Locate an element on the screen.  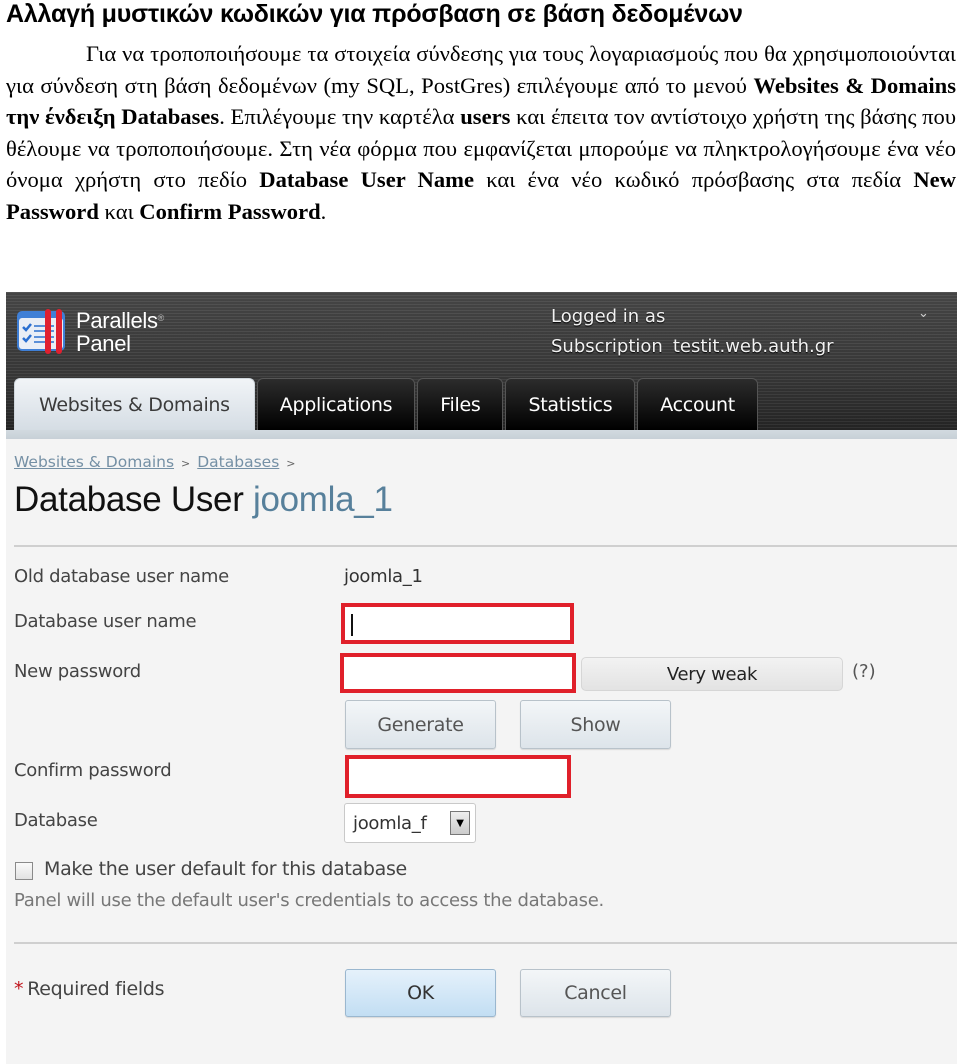
breadcrumb-databases: Databases is located at coordinates (238, 462).